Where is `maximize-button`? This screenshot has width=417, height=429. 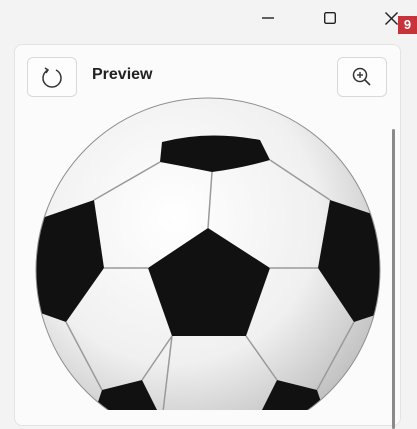 maximize-button is located at coordinates (330, 18).